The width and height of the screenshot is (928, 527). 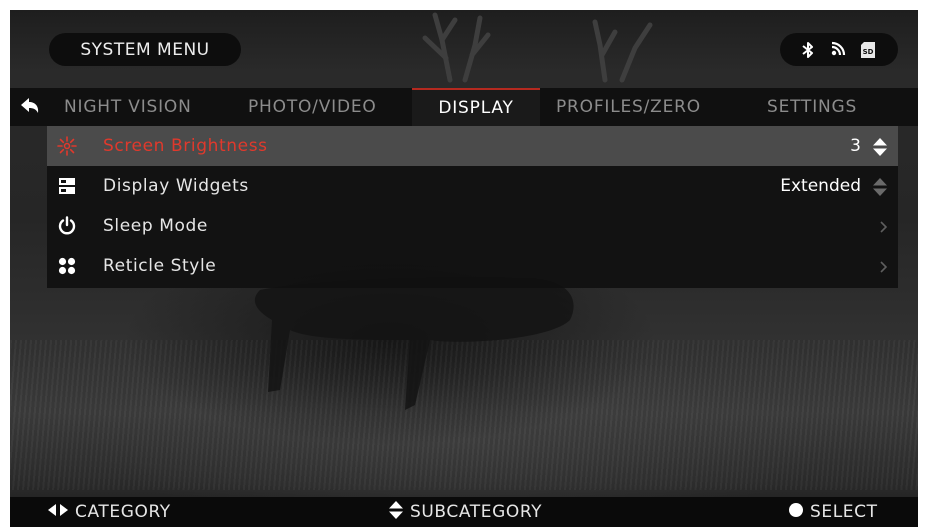 I want to click on tab-display: DISPLAY, so click(x=476, y=107).